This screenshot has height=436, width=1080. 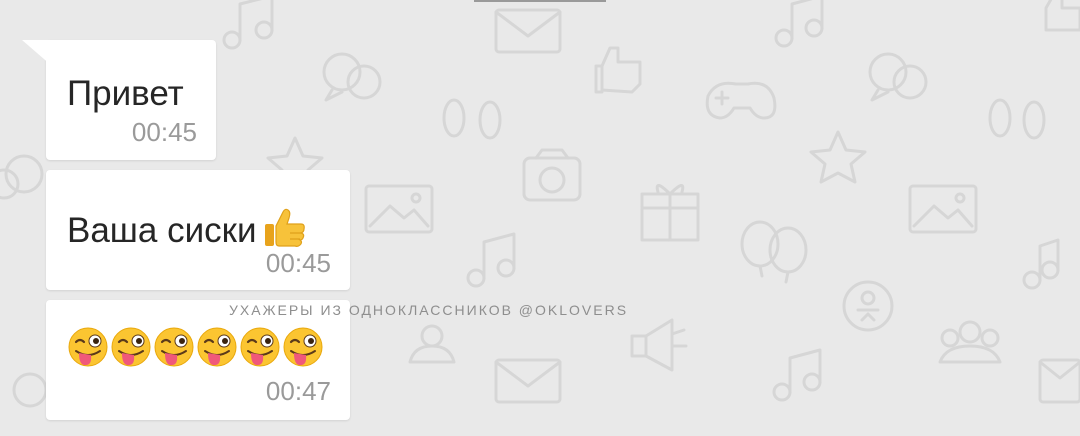 I want to click on message-bubble-2: Ваша сиски 00:45, so click(x=198, y=230).